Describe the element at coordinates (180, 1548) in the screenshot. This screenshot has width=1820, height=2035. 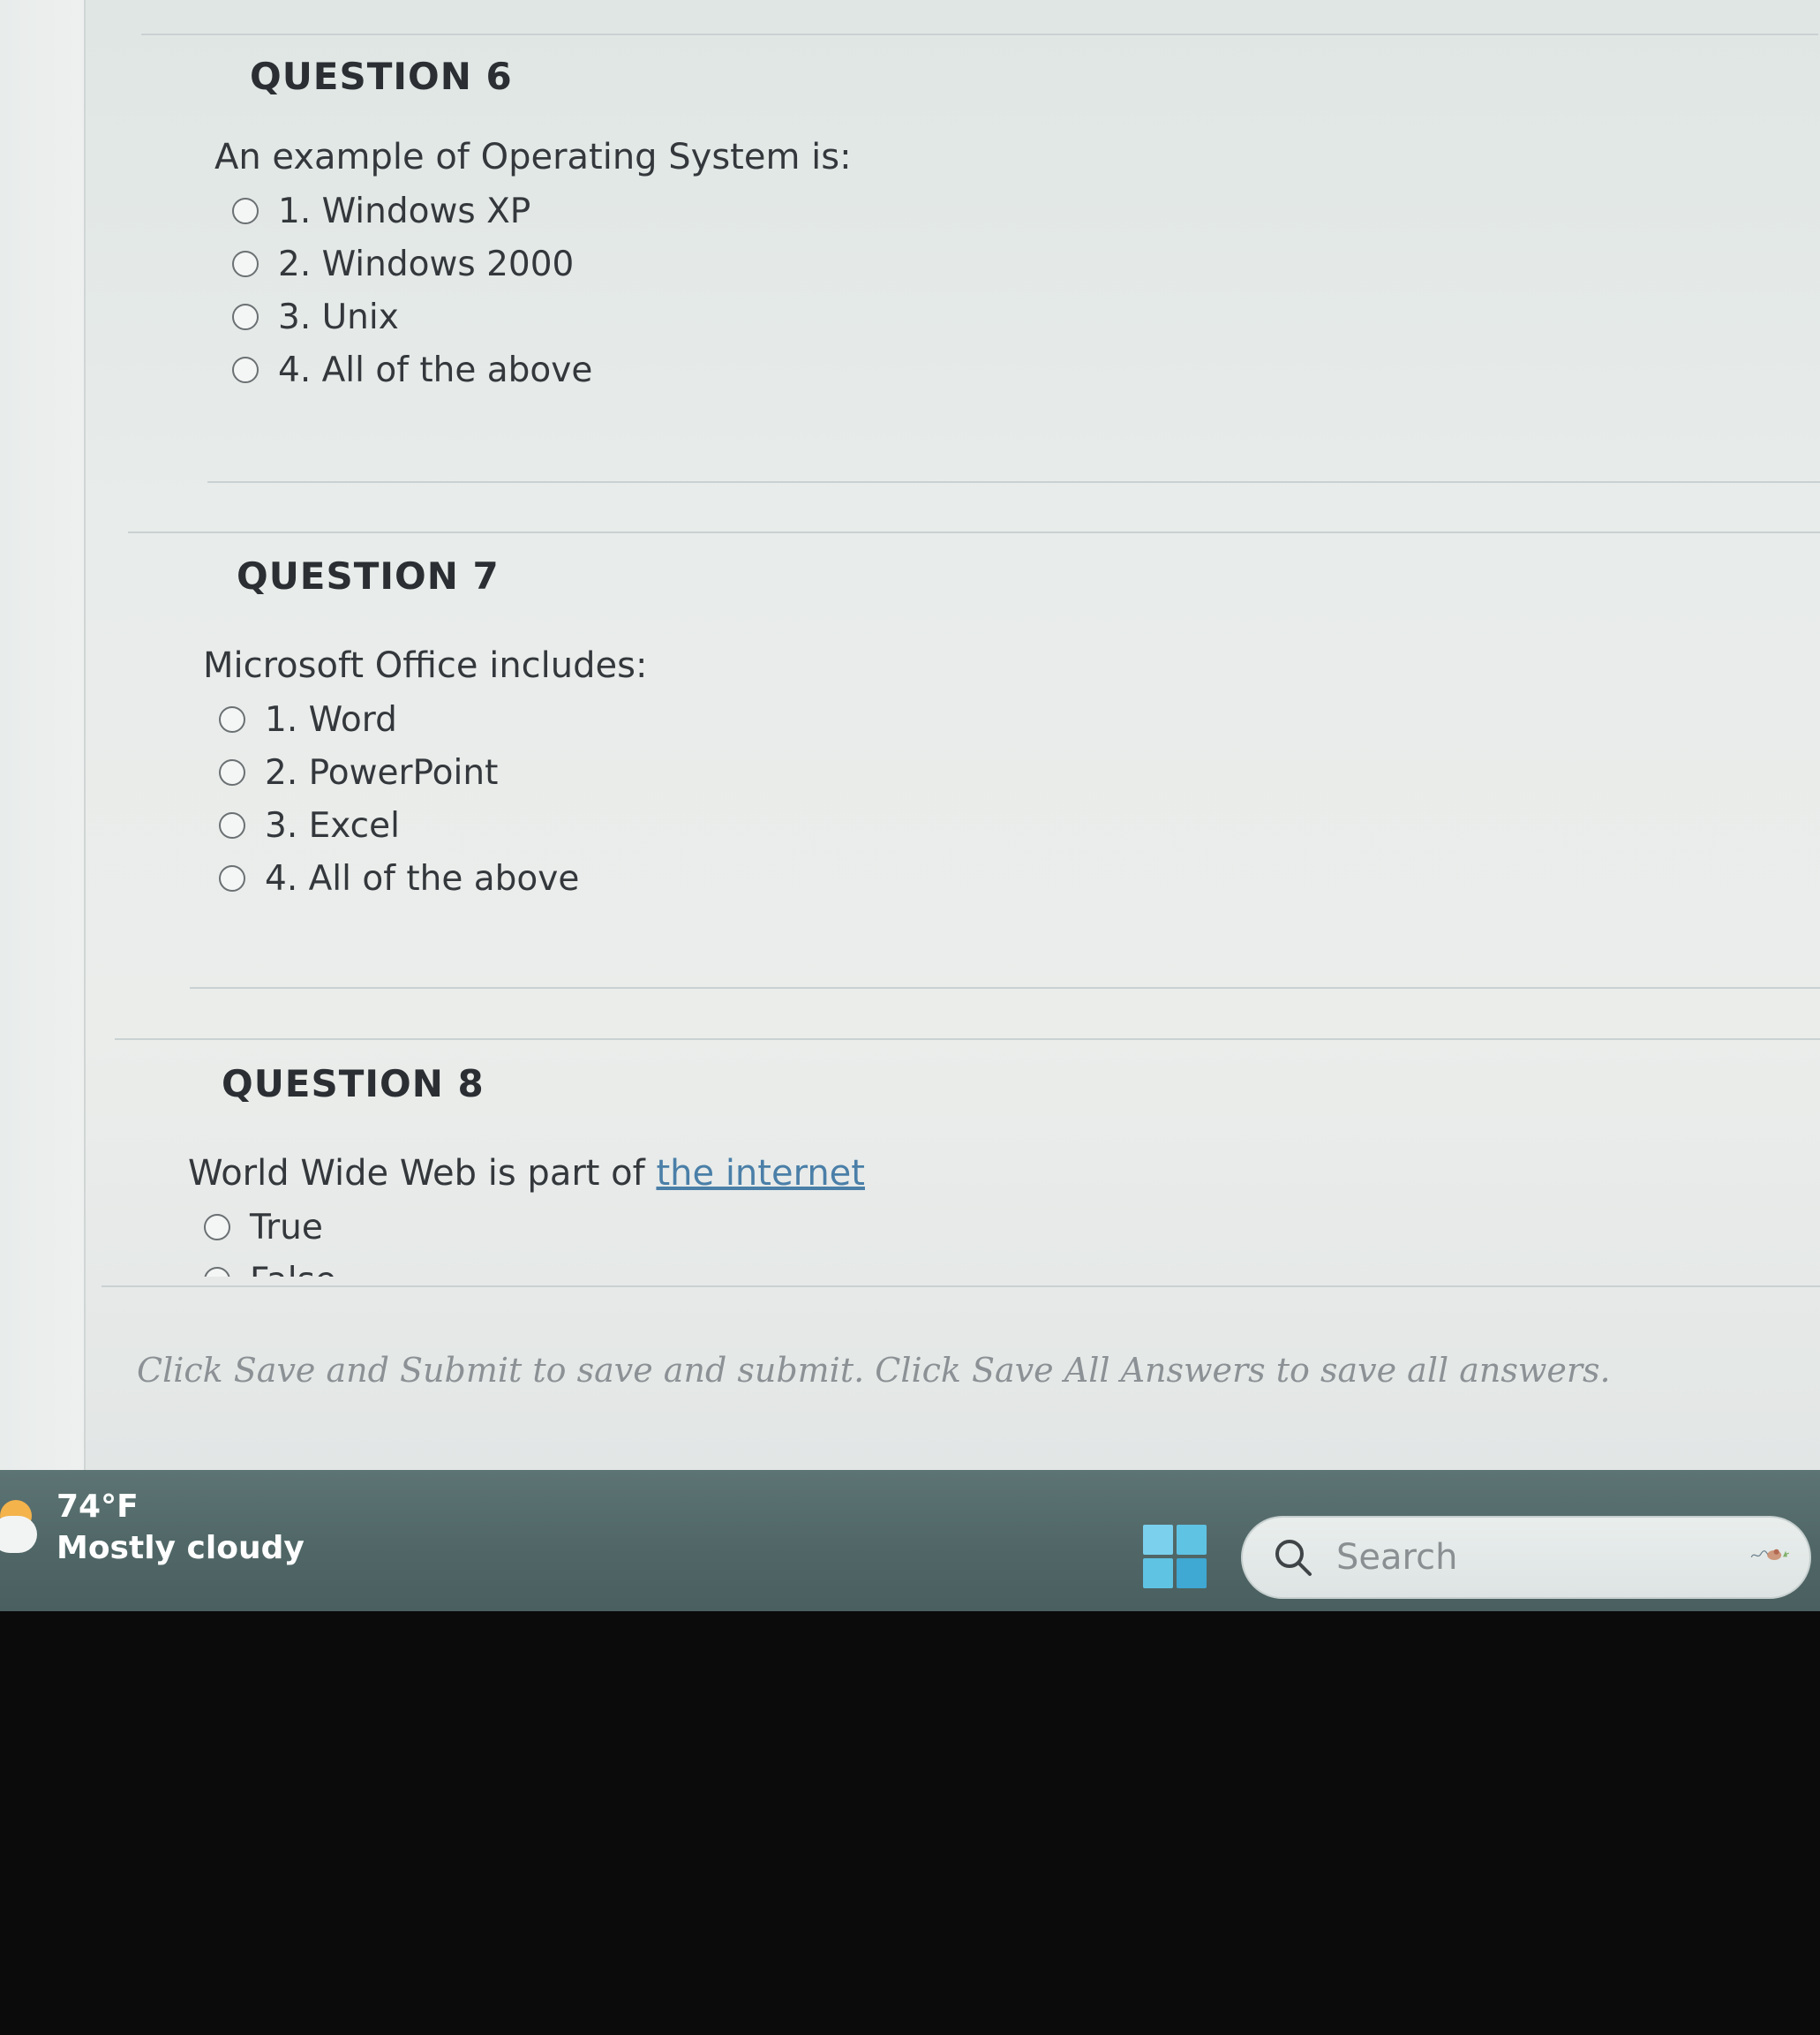
I see `weather-description: Mostly cloudy` at that location.